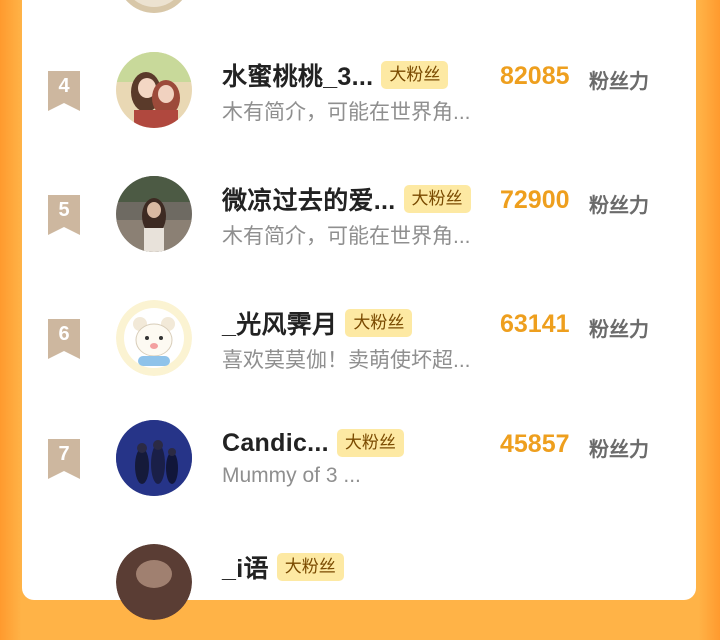 The width and height of the screenshot is (720, 640). Describe the element at coordinates (64, 86) in the screenshot. I see `rank-number: 4` at that location.